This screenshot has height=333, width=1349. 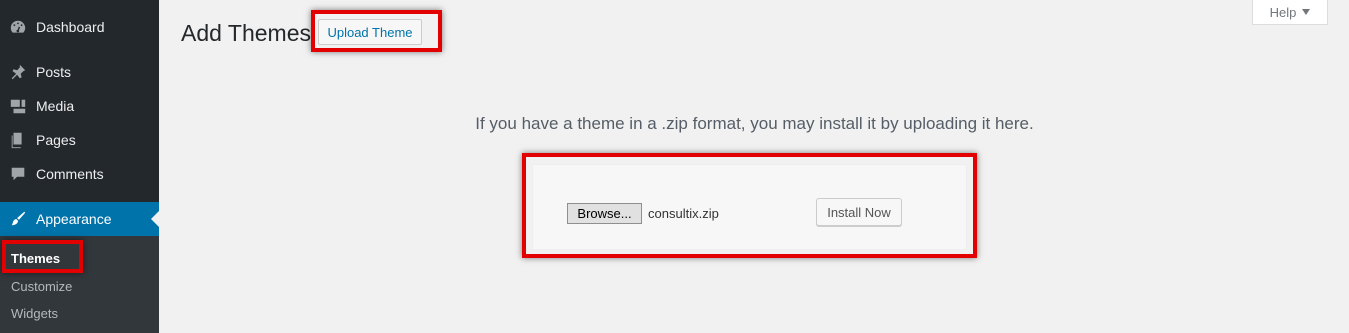 I want to click on sidebar-item-appearance: Appearance, so click(x=79, y=219).